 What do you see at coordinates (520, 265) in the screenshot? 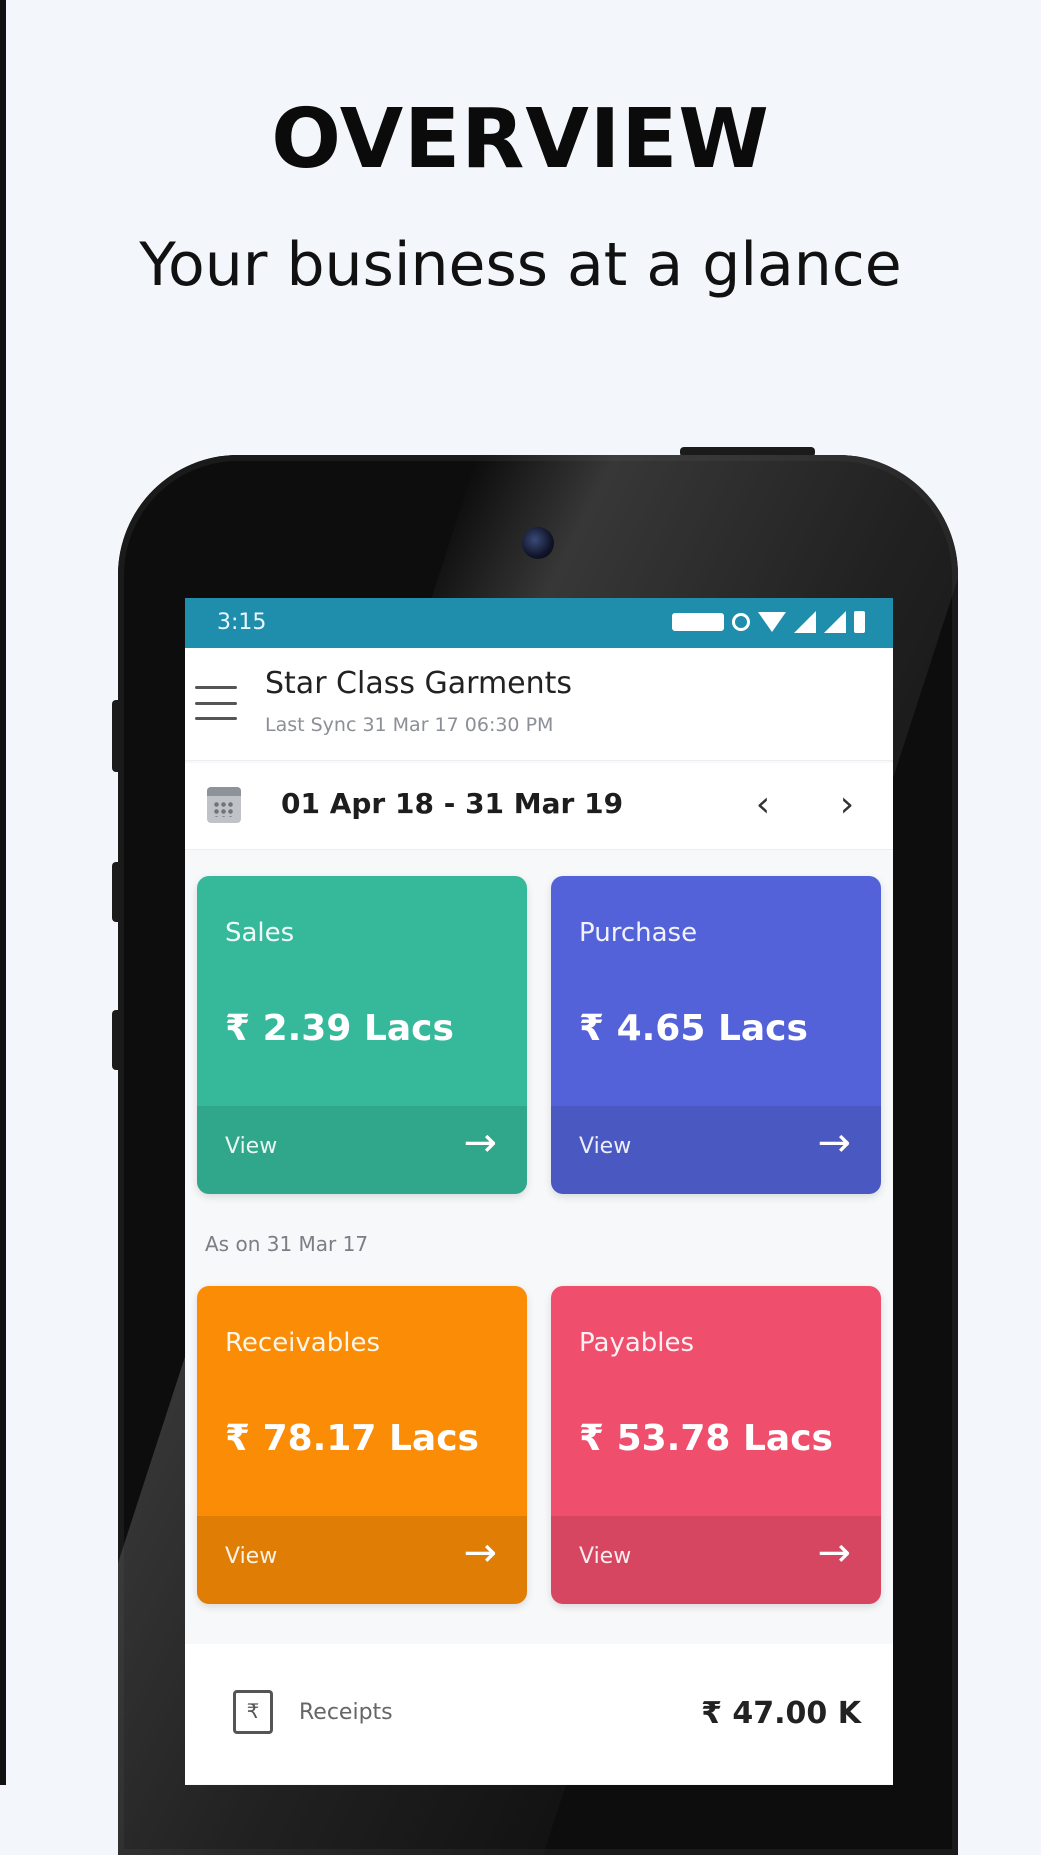
I see `promo-subtitle: Your business at a glance` at bounding box center [520, 265].